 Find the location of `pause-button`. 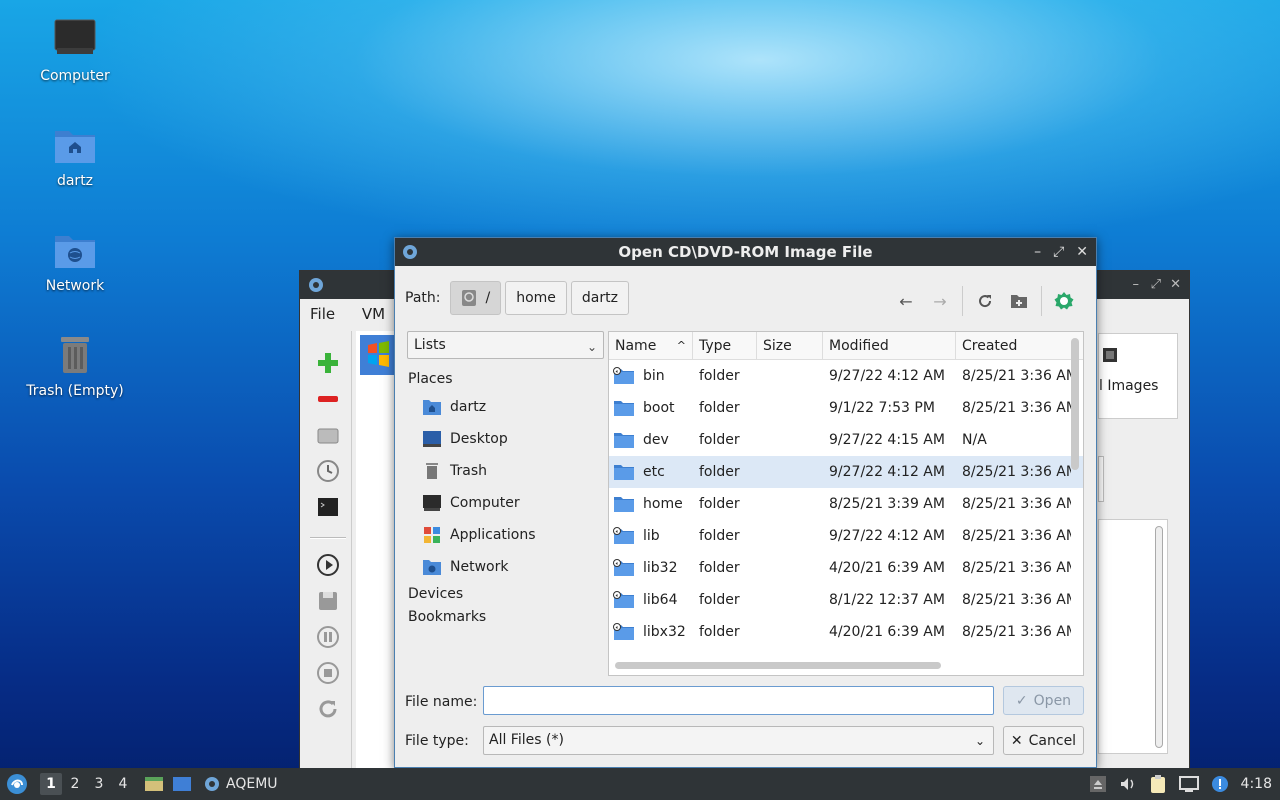

pause-button is located at coordinates (328, 637).